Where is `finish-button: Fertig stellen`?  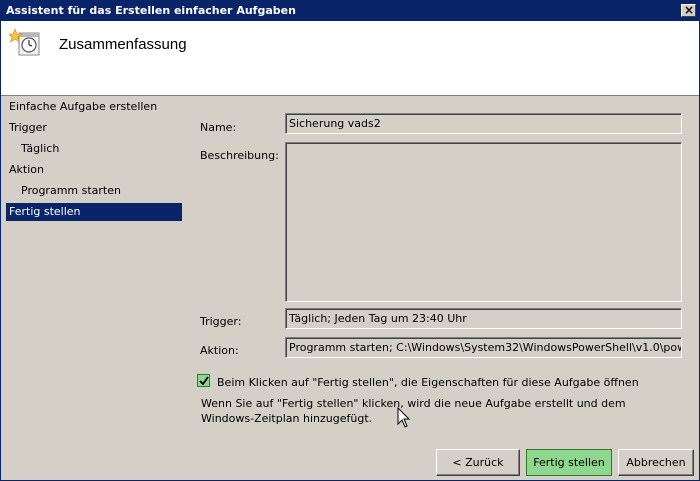 finish-button: Fertig stellen is located at coordinates (569, 462).